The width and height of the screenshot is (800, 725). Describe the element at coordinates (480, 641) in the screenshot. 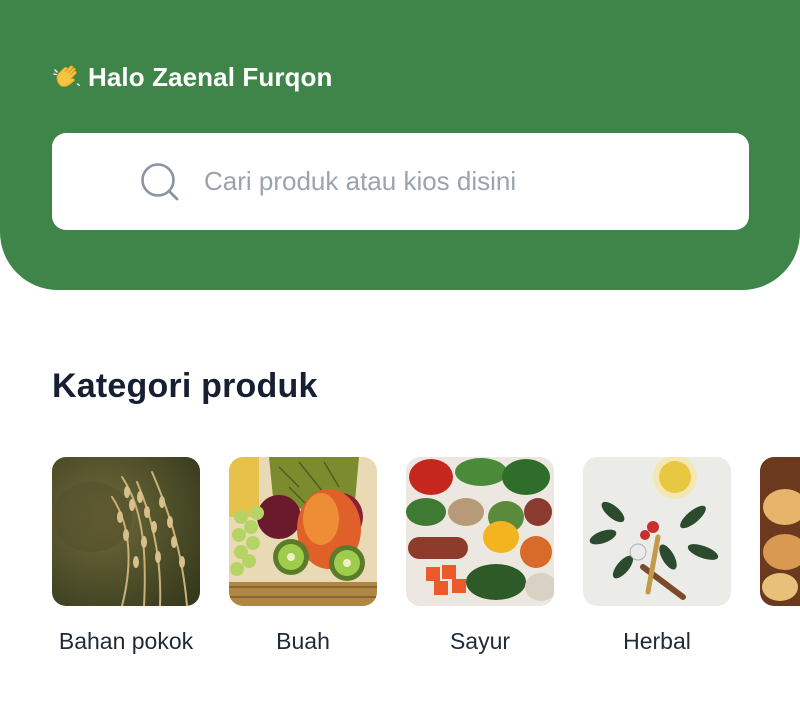

I see `category-label: Sayur` at that location.